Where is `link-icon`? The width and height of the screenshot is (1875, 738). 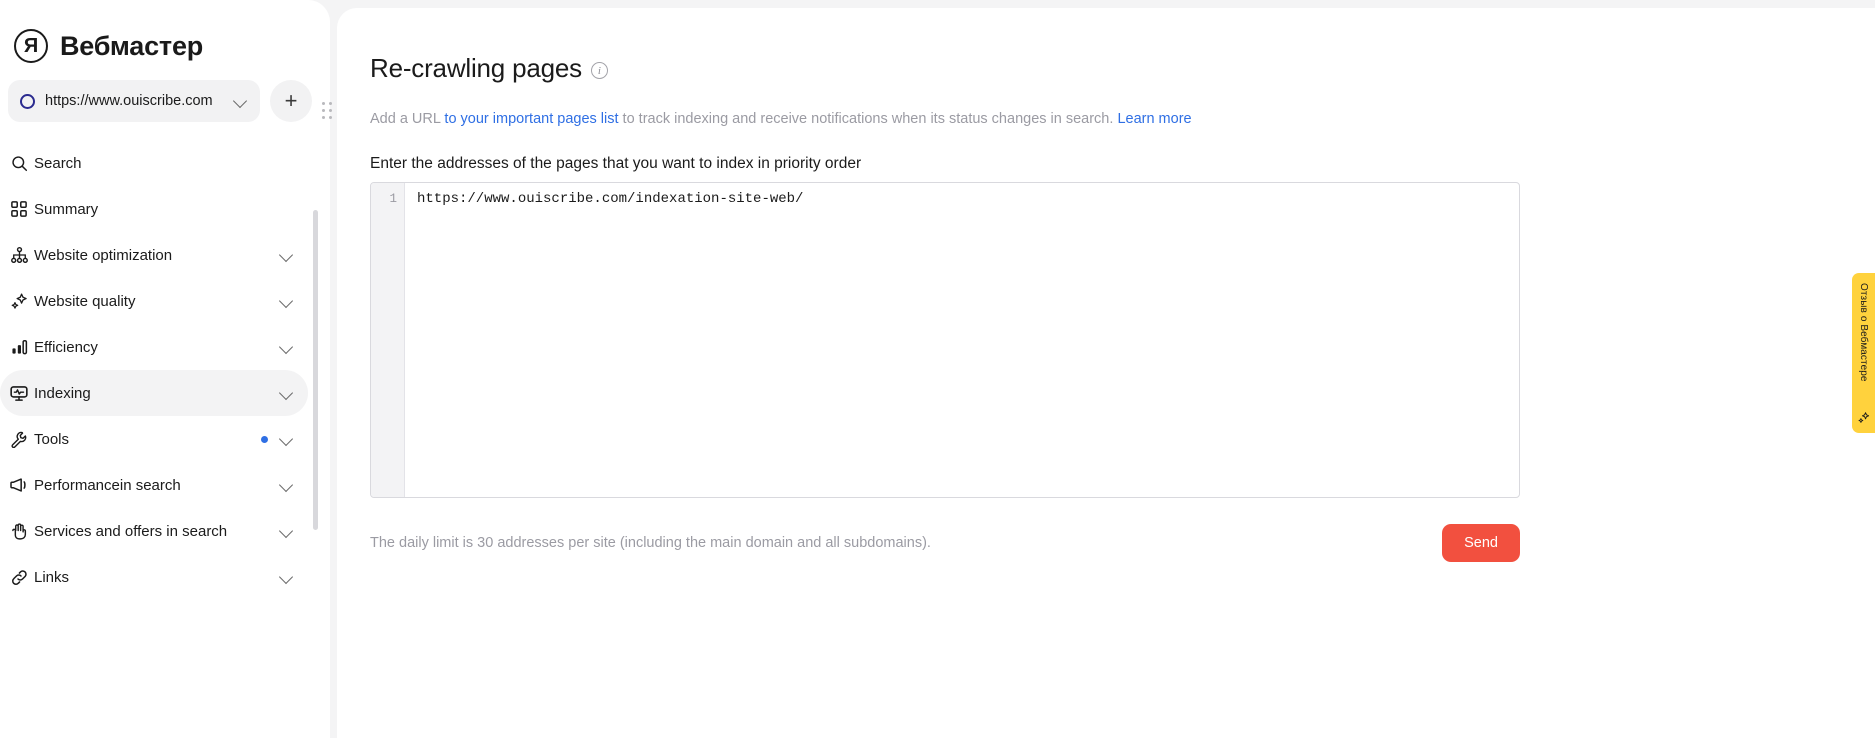 link-icon is located at coordinates (19, 577).